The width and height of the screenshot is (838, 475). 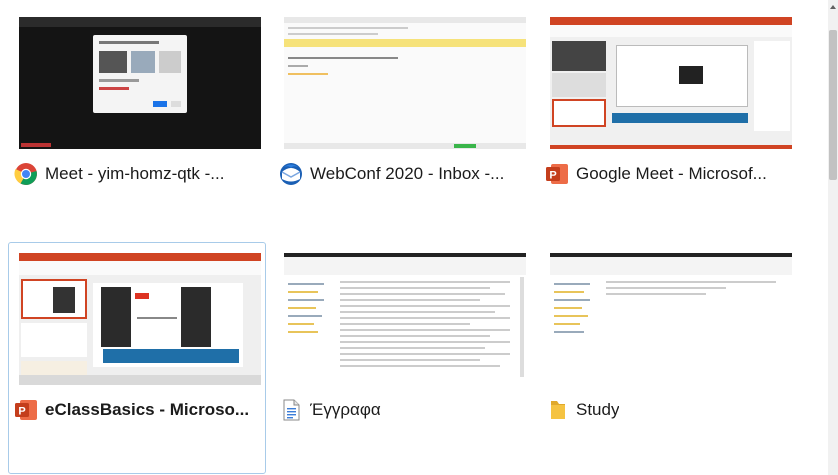 I want to click on window-label: Study, so click(x=669, y=410).